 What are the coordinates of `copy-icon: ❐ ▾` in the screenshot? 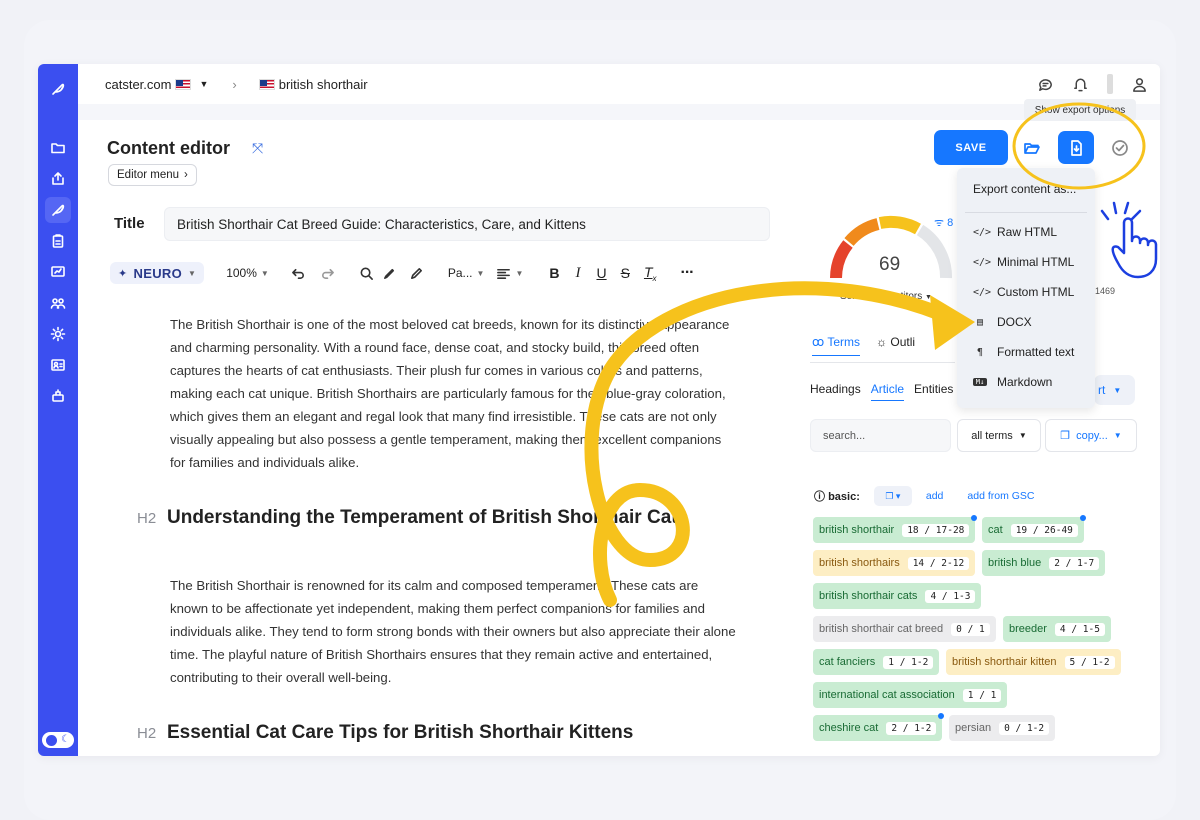 It's located at (893, 495).